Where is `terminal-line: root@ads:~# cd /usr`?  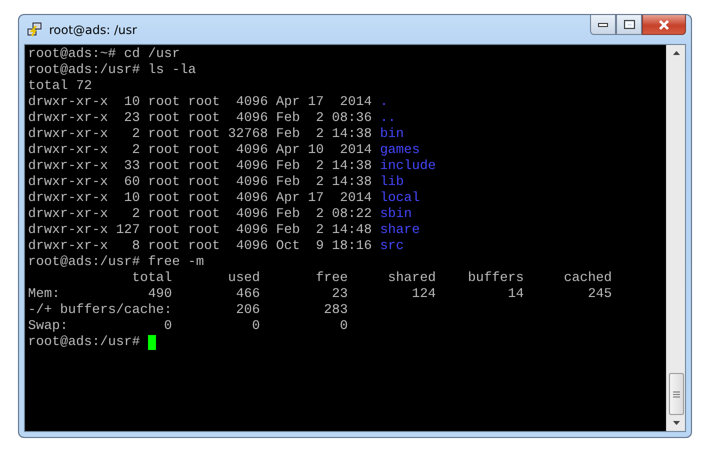
terminal-line: root@ads:~# cd /usr is located at coordinates (104, 54).